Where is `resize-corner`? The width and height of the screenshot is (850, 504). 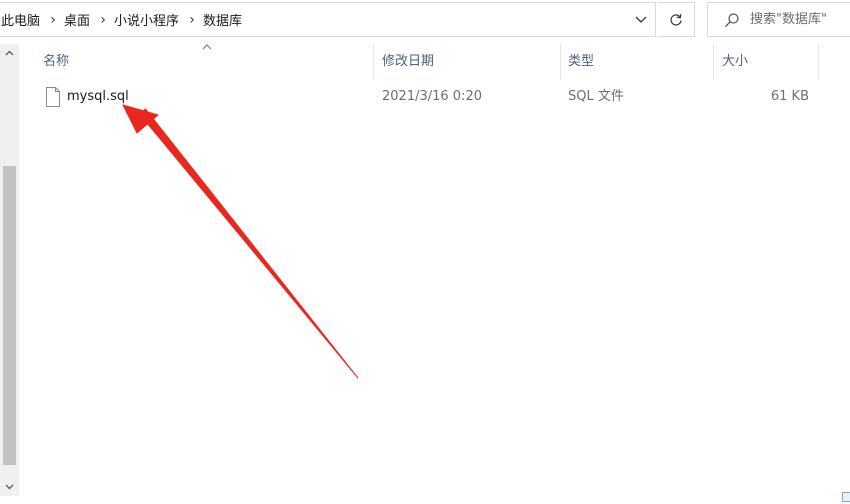
resize-corner is located at coordinates (846, 497).